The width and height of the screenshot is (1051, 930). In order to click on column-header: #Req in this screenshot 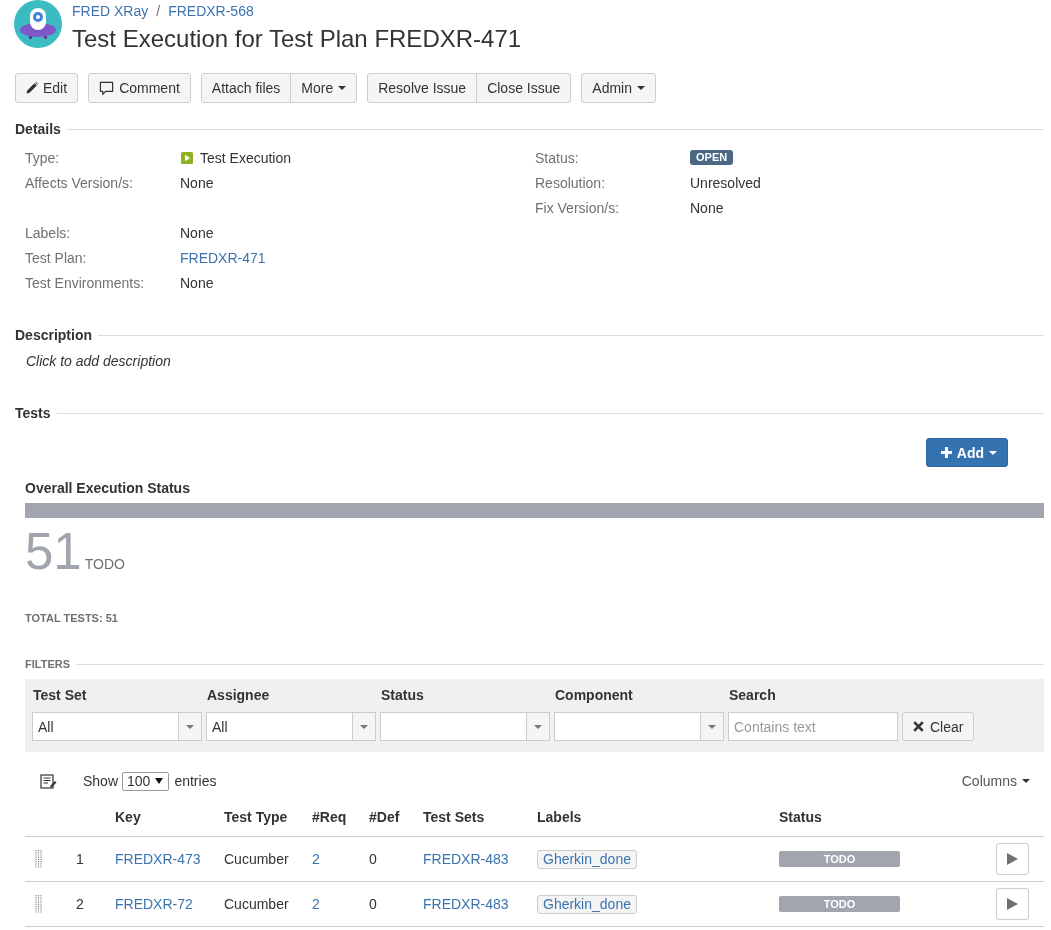, I will do `click(329, 817)`.